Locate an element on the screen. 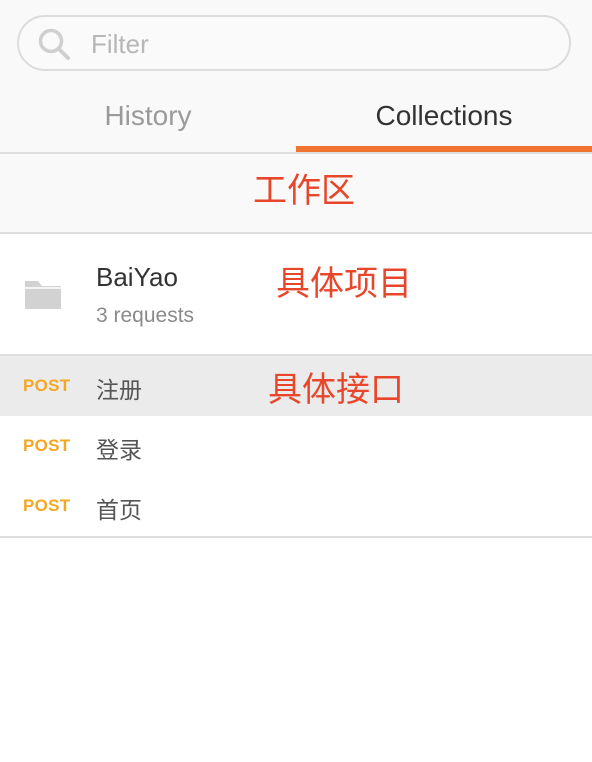 This screenshot has width=592, height=762. tab-collections: Collections is located at coordinates (444, 123).